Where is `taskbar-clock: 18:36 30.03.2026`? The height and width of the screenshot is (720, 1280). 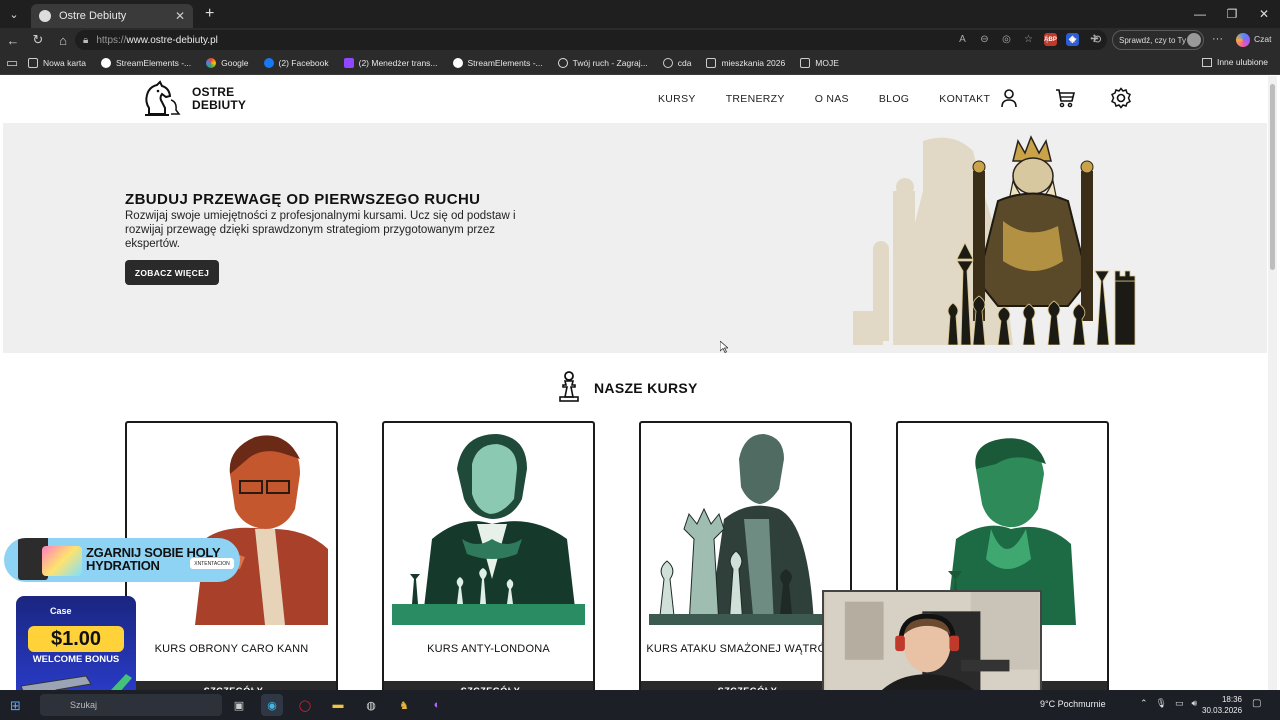
taskbar-clock: 18:36 30.03.2026 is located at coordinates (1222, 705).